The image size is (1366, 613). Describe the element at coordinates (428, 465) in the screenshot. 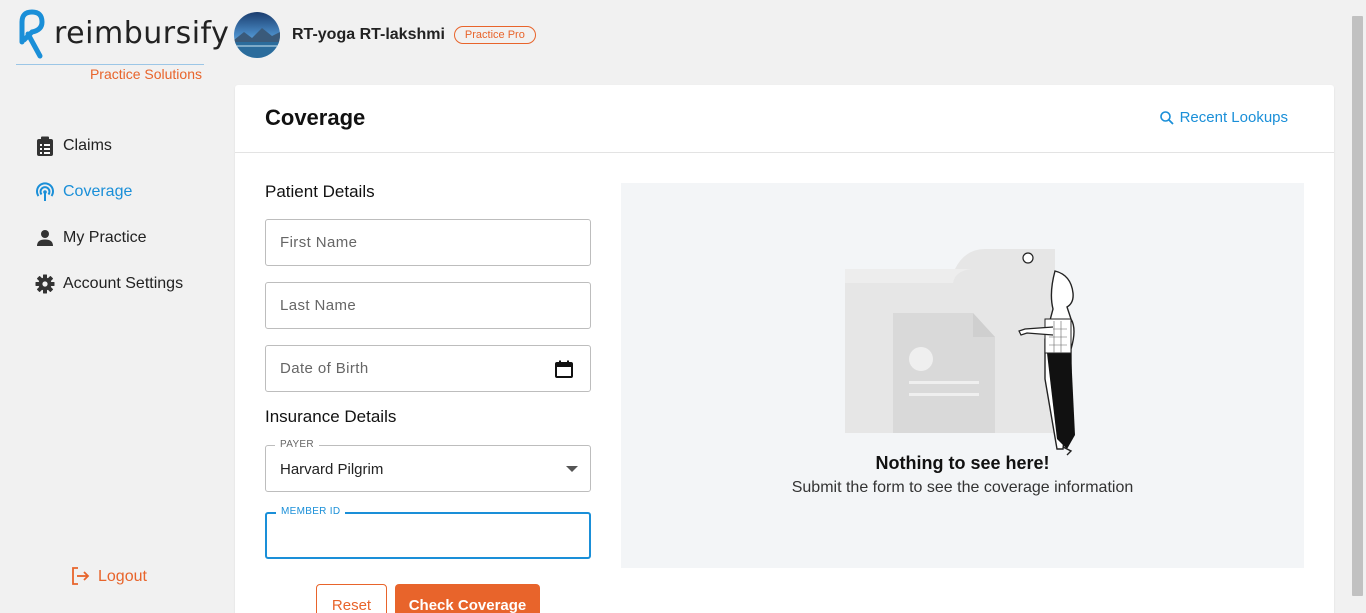

I see `payer-select: PAYER Harvard Pilgrim` at that location.